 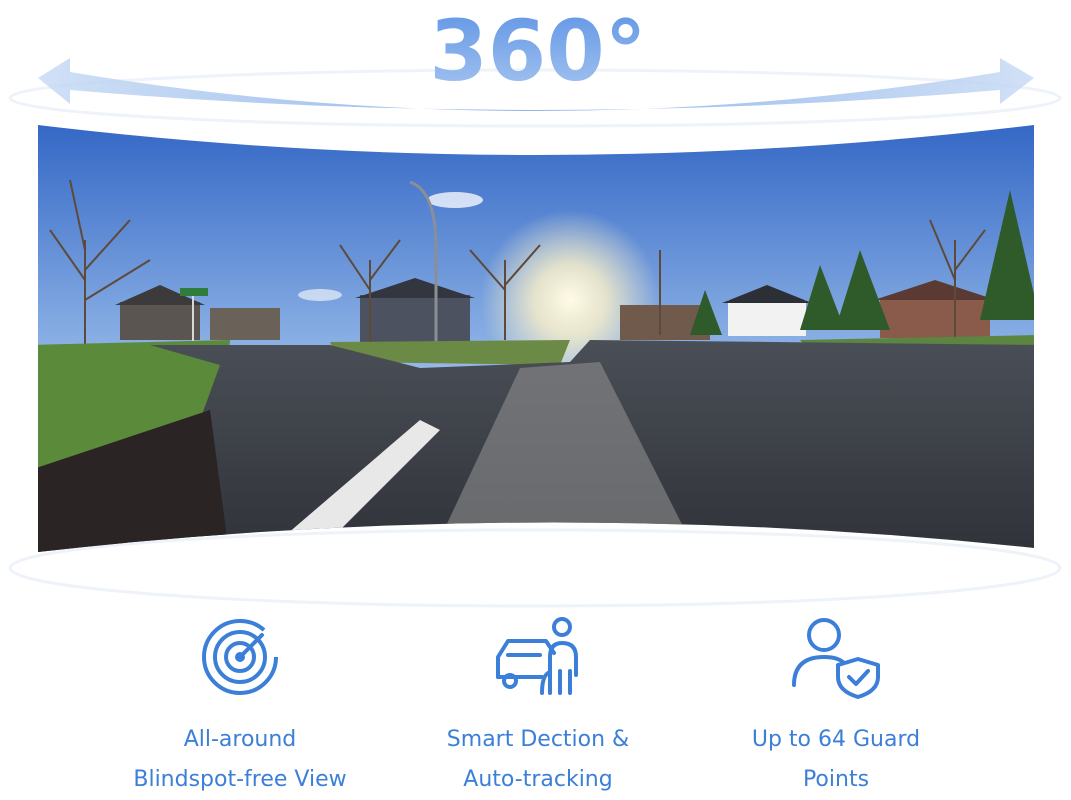 What do you see at coordinates (836, 657) in the screenshot?
I see `user-shield-icon` at bounding box center [836, 657].